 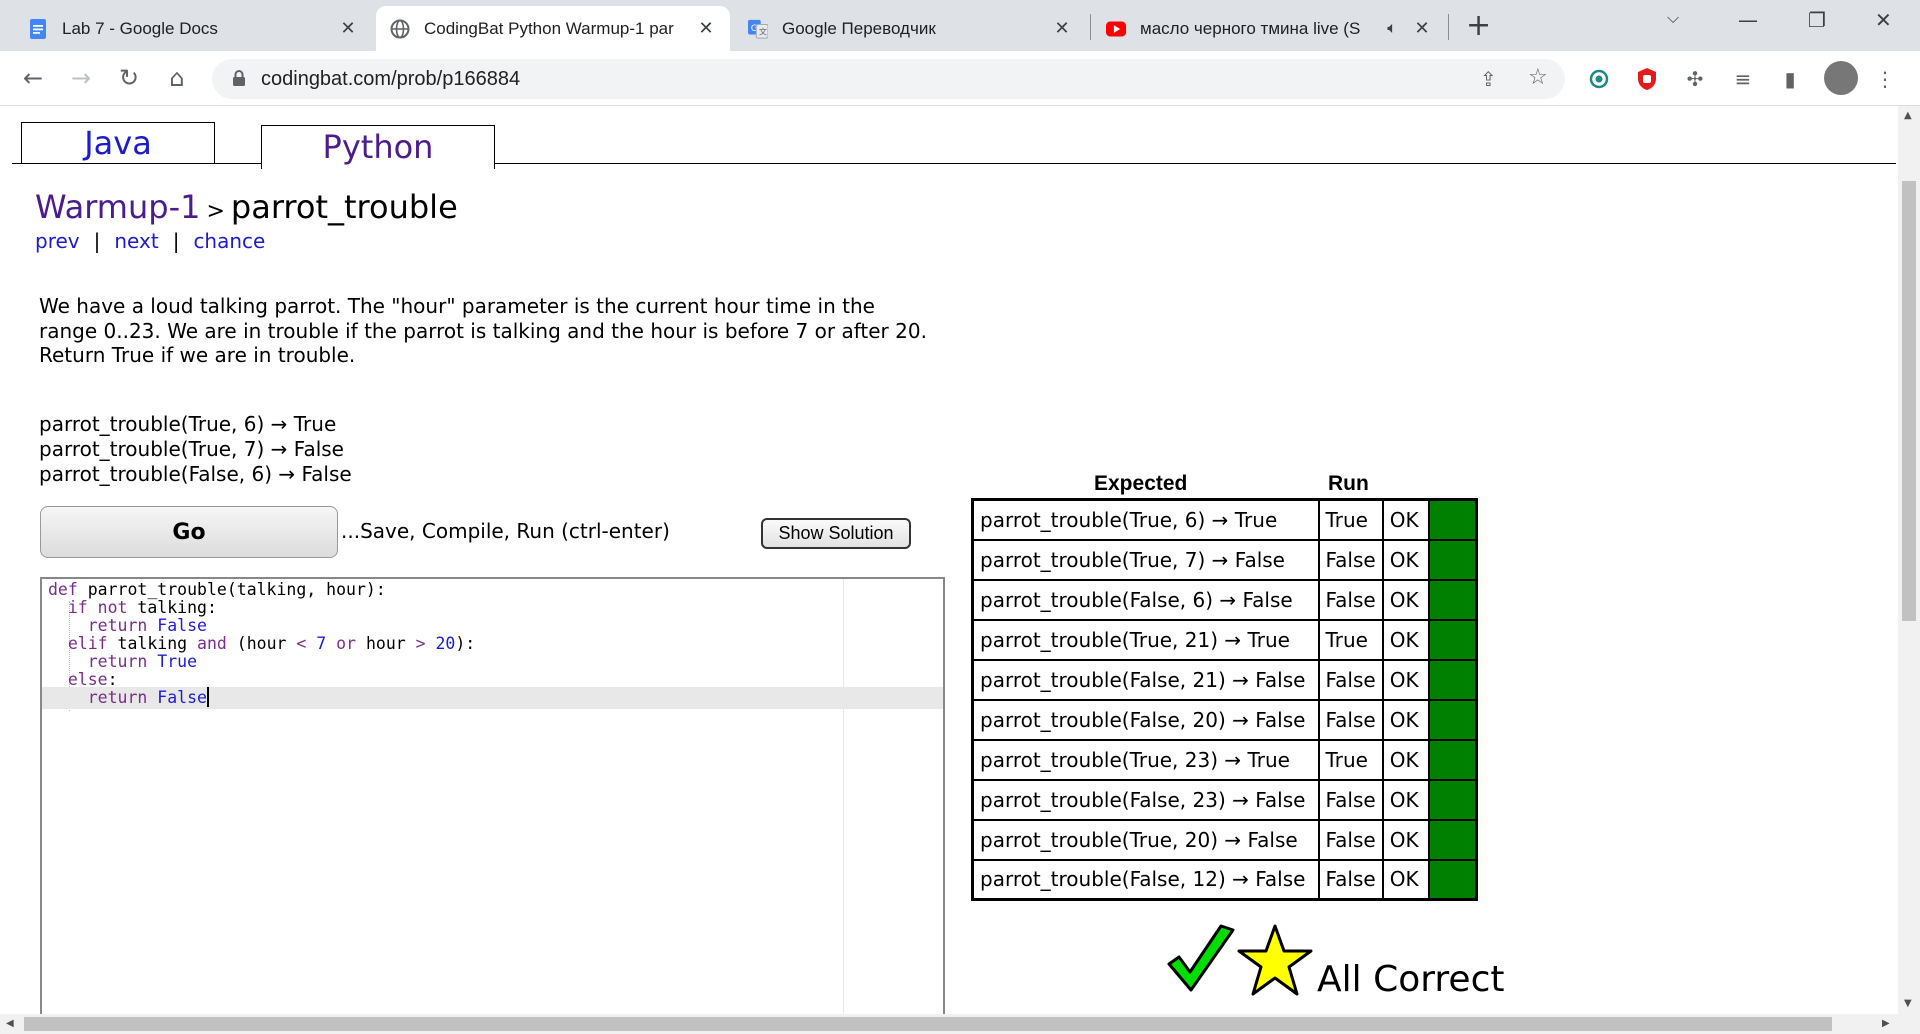 I want to click on breadcrumb-section-link: Warmup-1, so click(x=117, y=207).